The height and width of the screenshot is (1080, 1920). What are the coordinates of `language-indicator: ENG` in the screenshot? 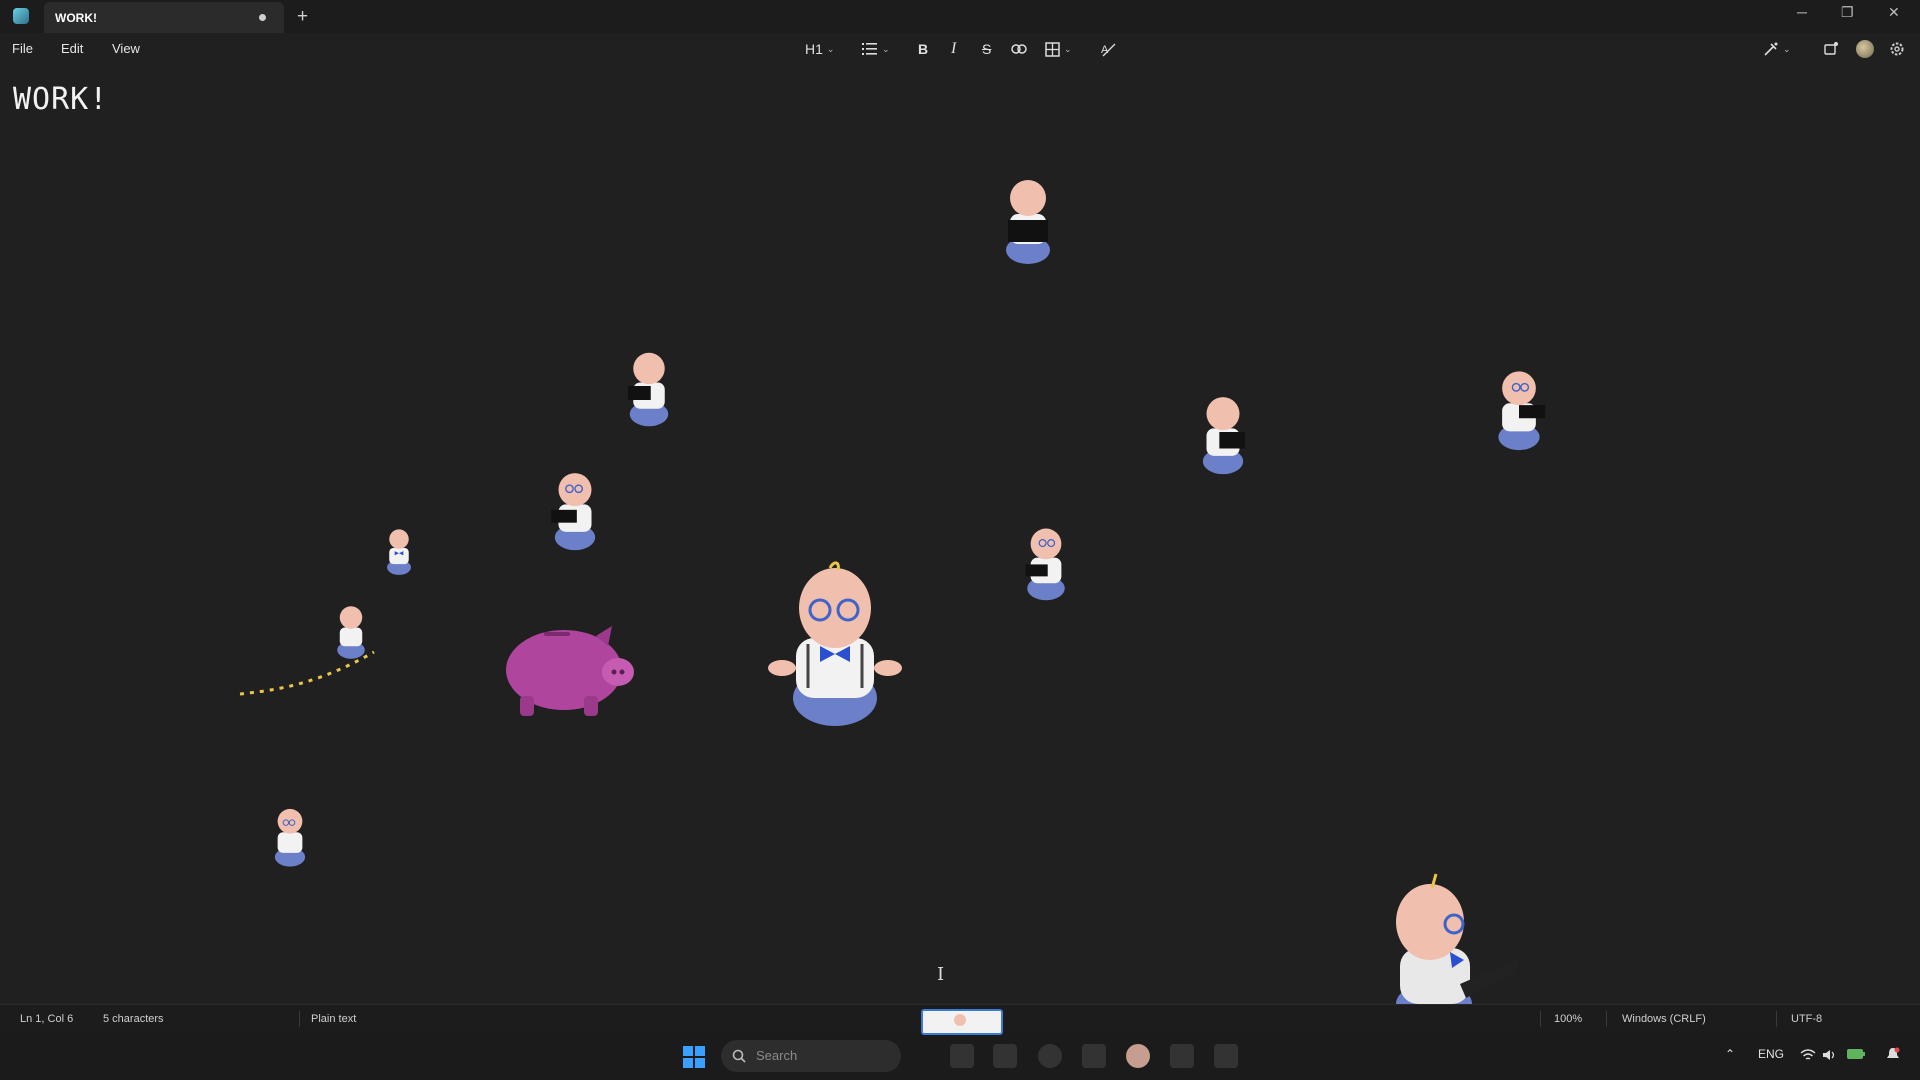 It's located at (1771, 1054).